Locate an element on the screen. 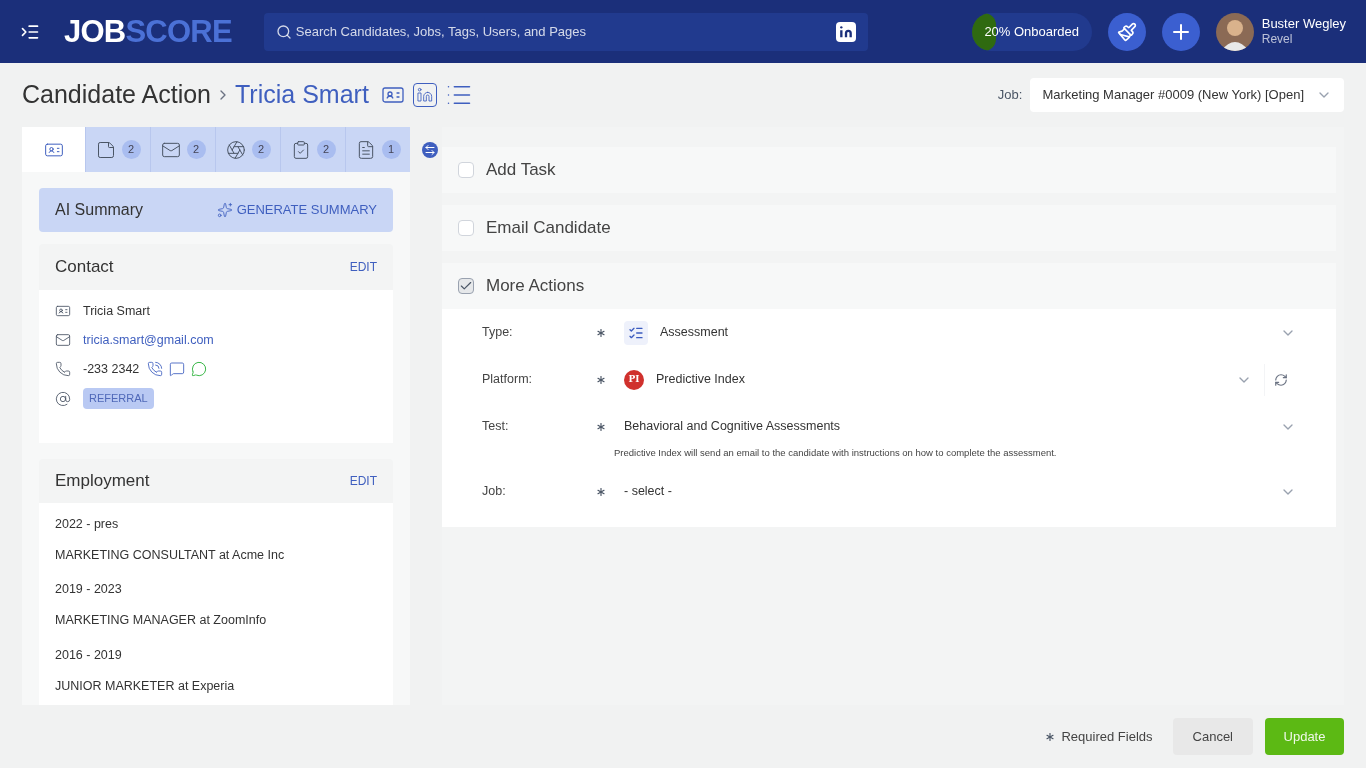 This screenshot has width=1366, height=768. action-label: More Actions is located at coordinates (535, 286).